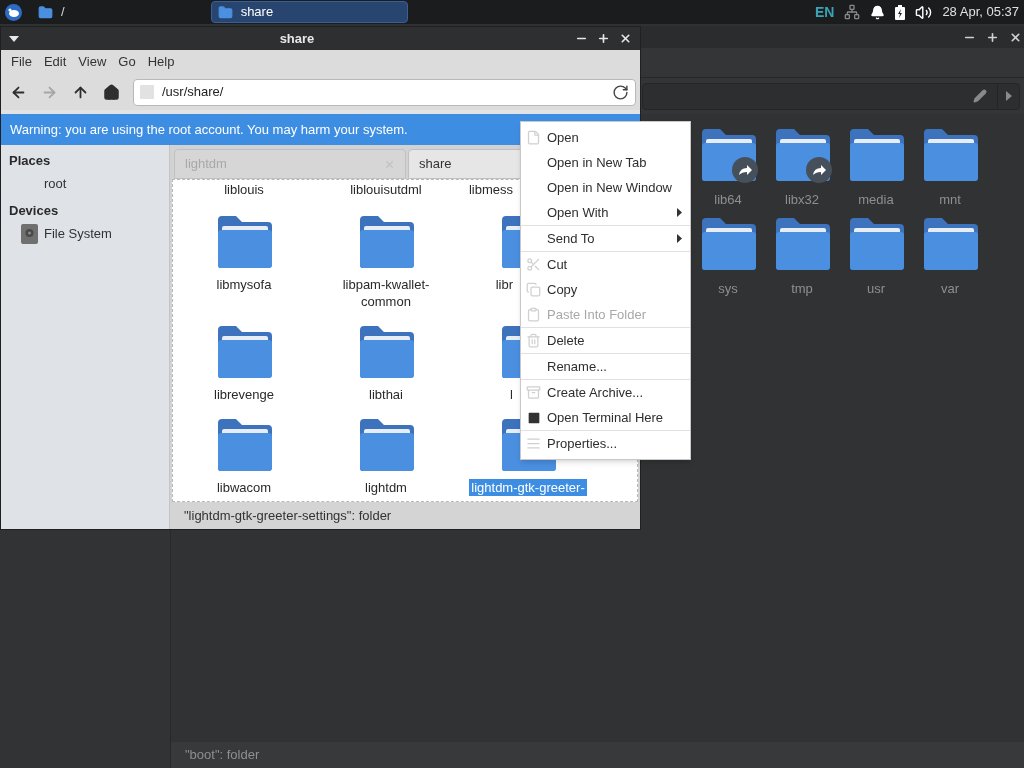 This screenshot has height=768, width=1024. What do you see at coordinates (802, 288) in the screenshot?
I see `folder-label: tmp` at bounding box center [802, 288].